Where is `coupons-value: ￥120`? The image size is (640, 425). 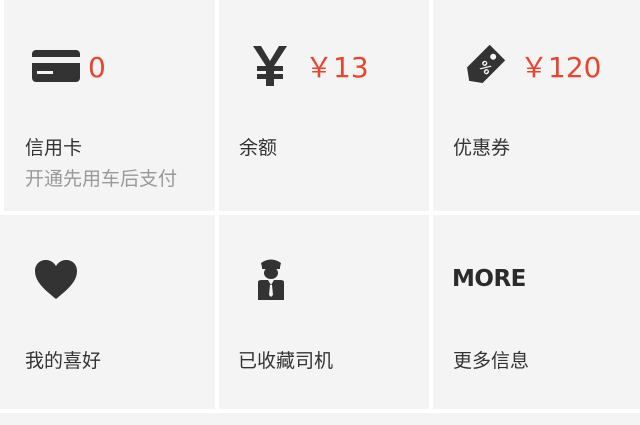 coupons-value: ￥120 is located at coordinates (561, 67).